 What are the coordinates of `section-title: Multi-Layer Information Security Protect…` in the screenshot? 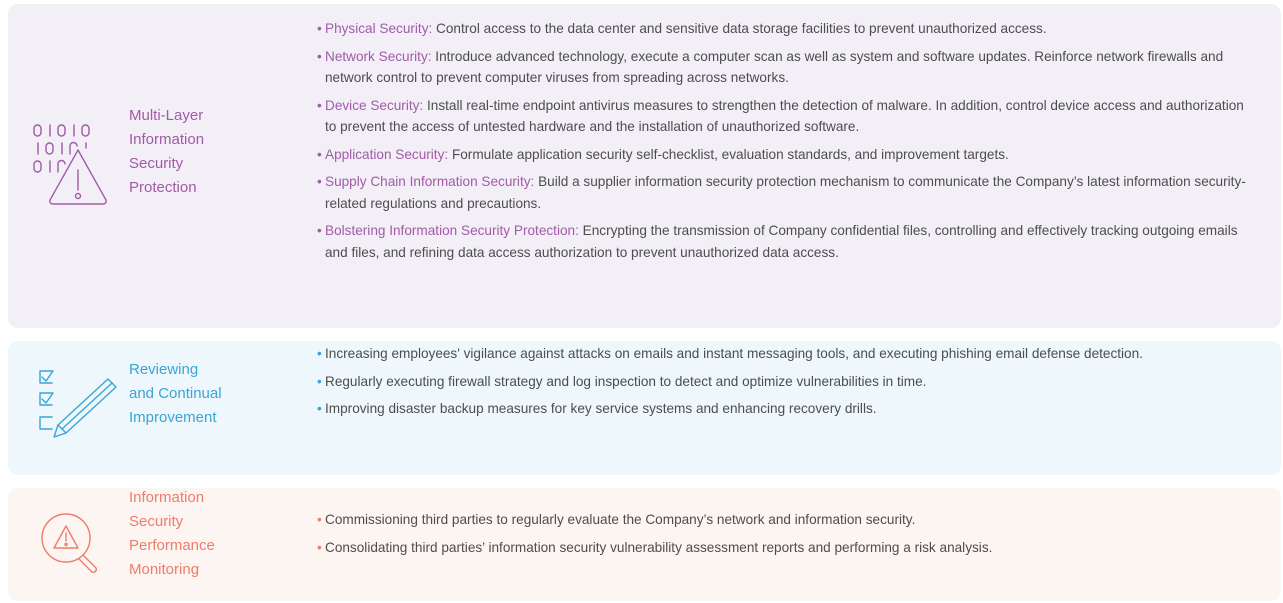 It's located at (167, 151).